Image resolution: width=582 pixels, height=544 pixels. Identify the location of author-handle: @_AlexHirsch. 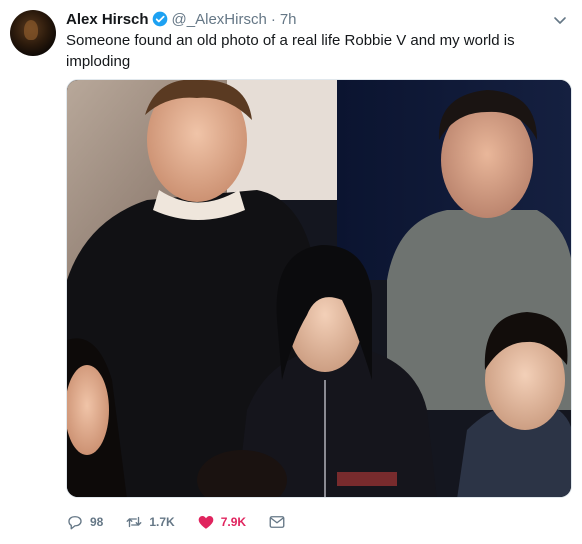
(219, 19).